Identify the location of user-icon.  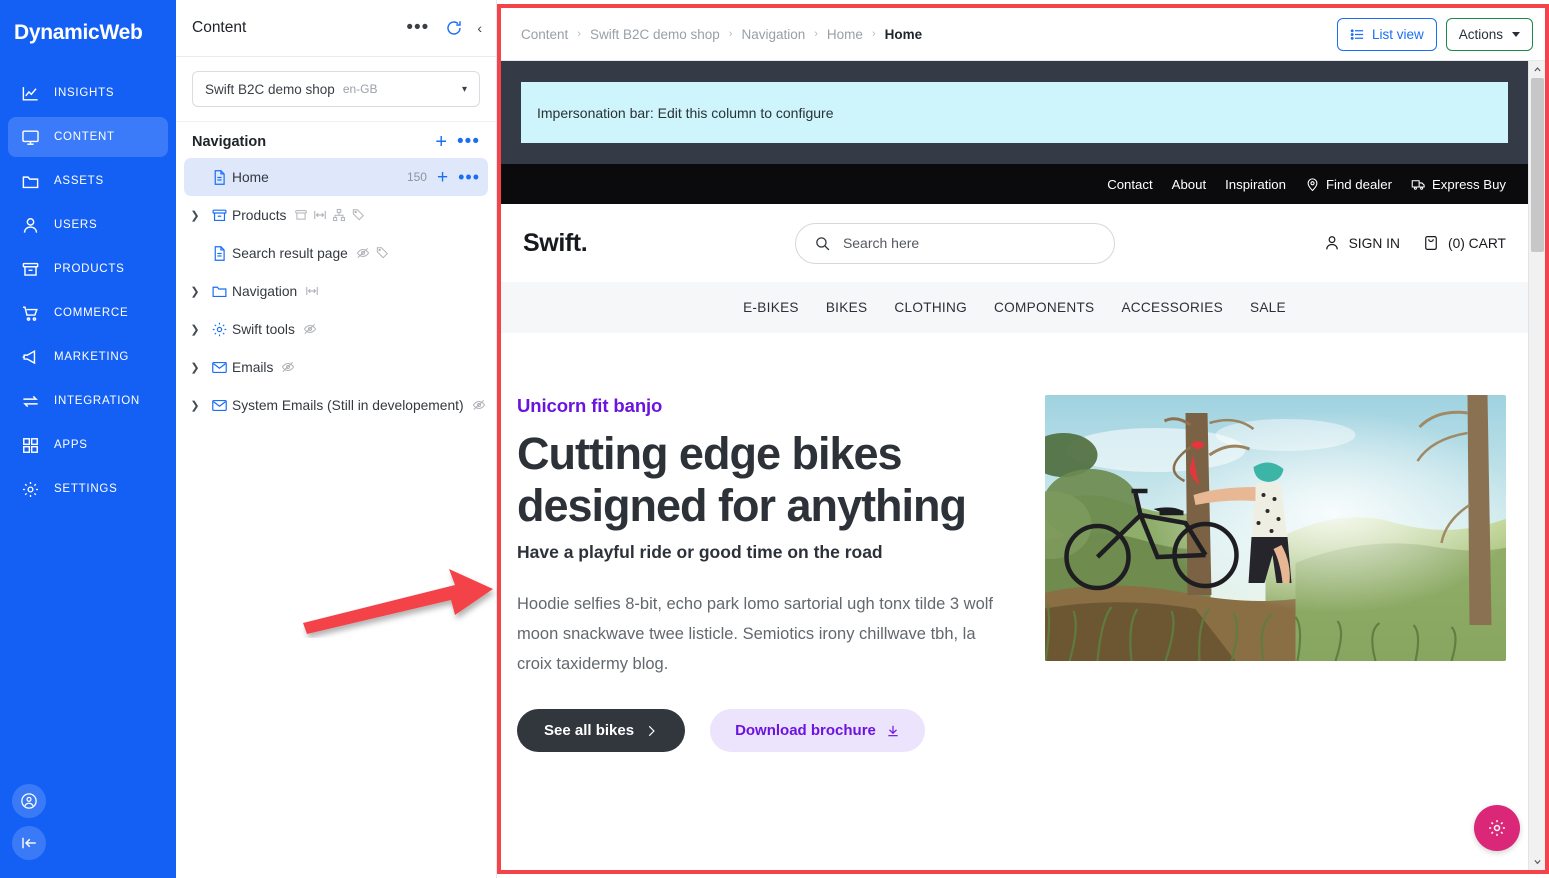
(1332, 243).